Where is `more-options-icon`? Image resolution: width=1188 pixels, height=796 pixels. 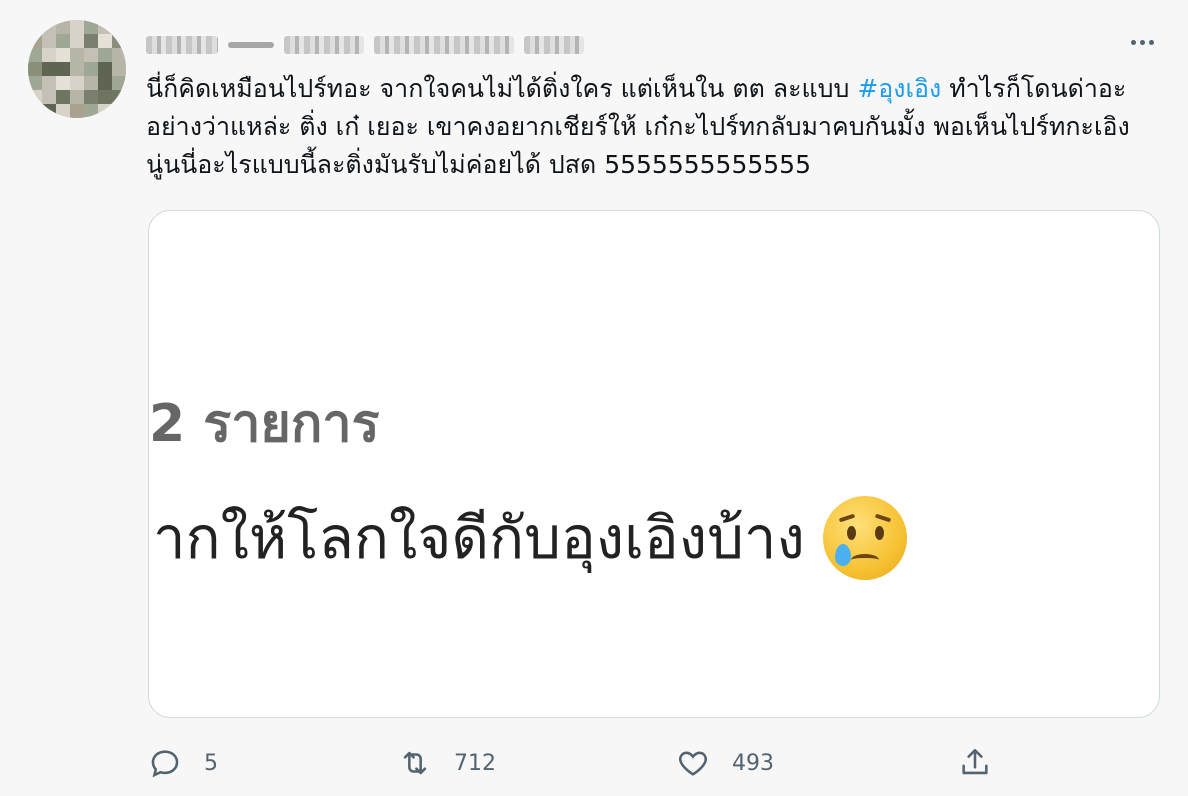
more-options-icon is located at coordinates (1142, 42).